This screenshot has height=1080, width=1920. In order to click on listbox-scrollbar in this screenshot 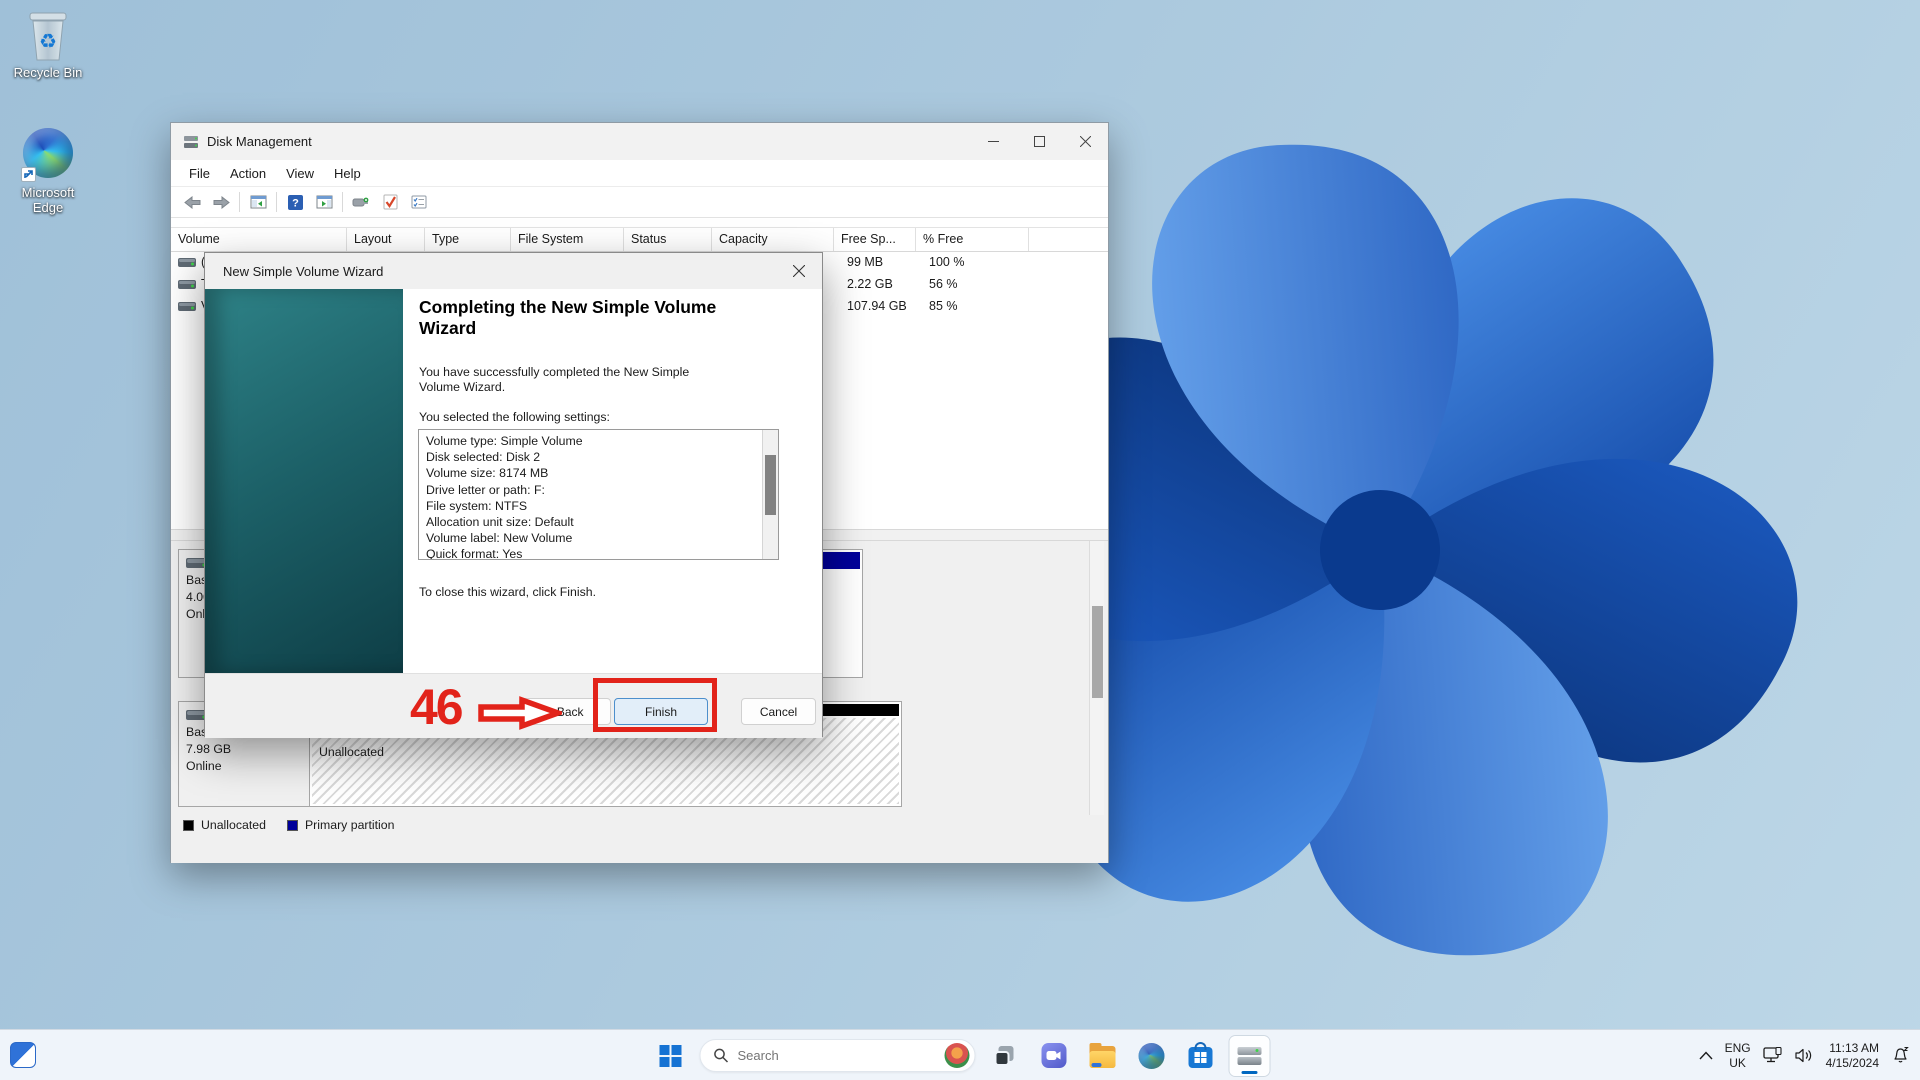, I will do `click(770, 494)`.